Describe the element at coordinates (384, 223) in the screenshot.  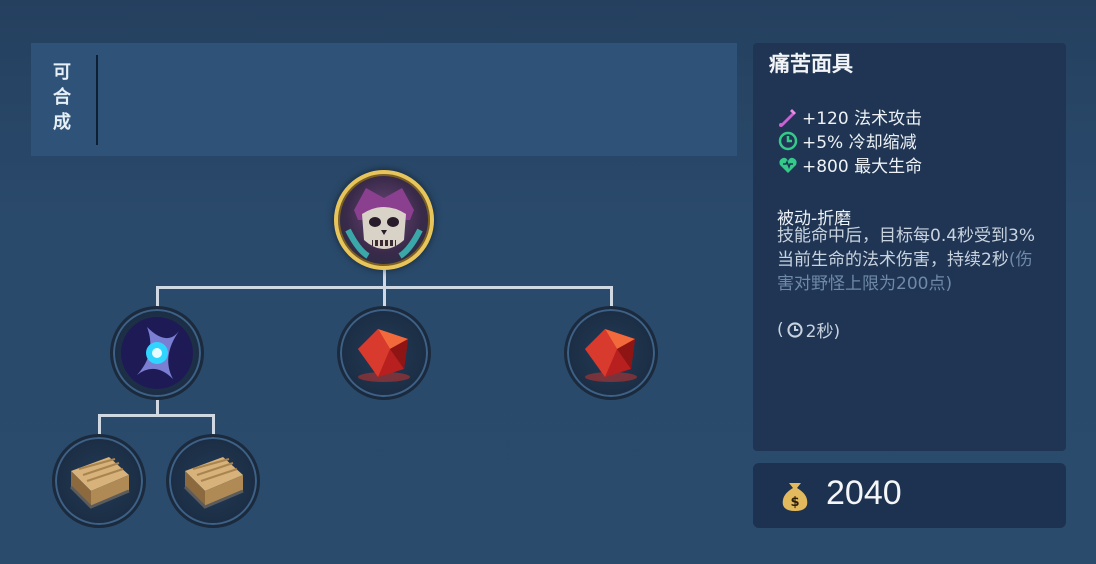
I see `skull-mask-icon` at that location.